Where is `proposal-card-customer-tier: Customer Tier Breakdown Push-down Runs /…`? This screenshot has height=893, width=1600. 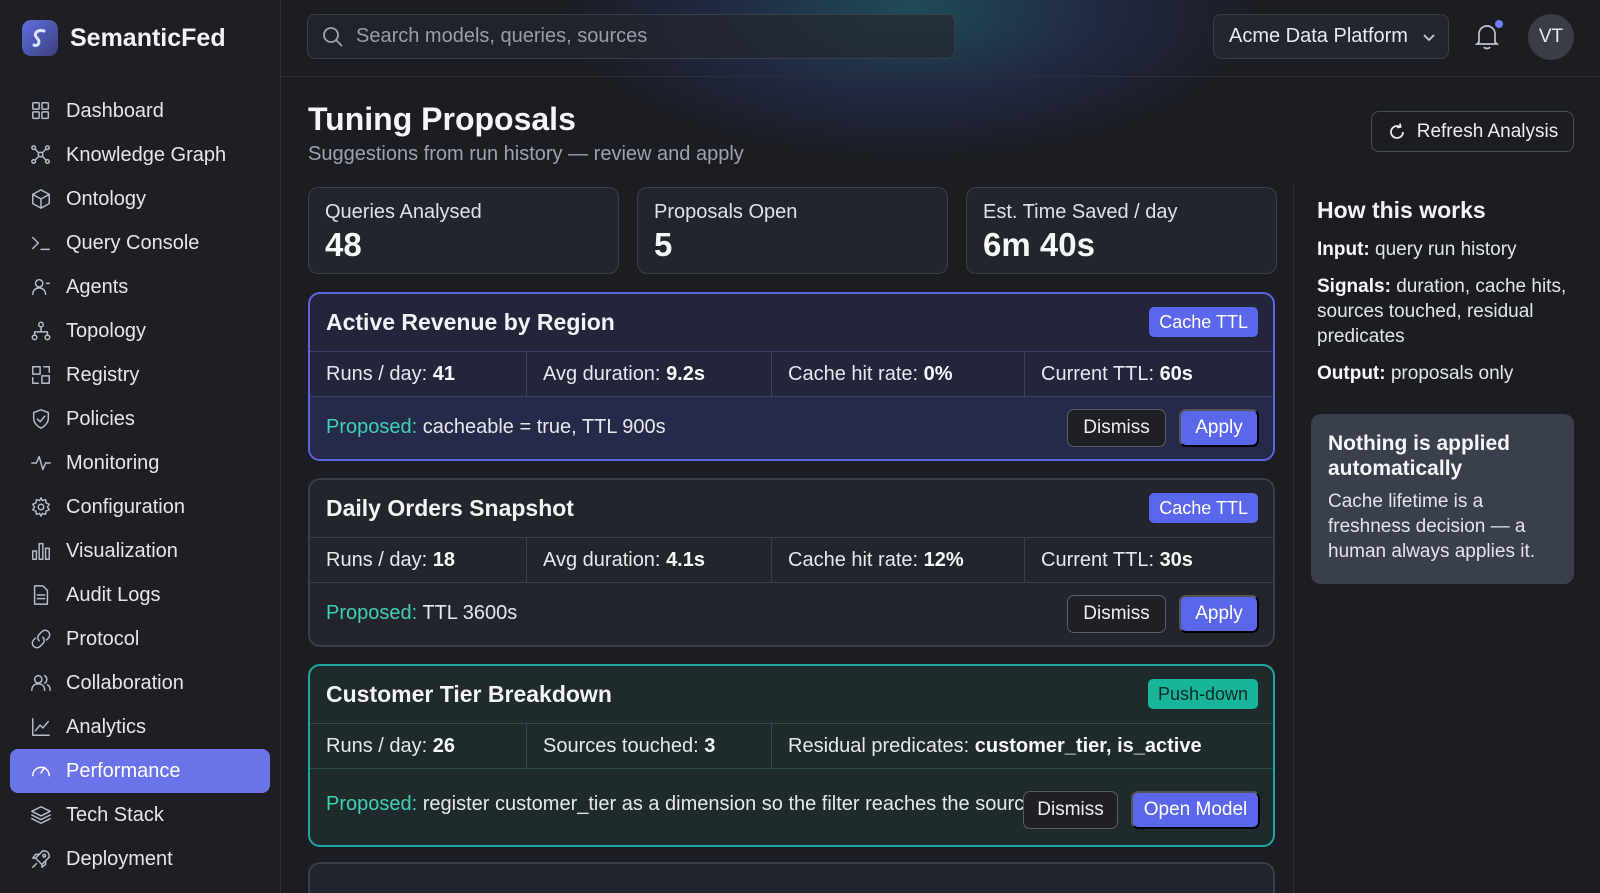
proposal-card-customer-tier: Customer Tier Breakdown Push-down Runs /… is located at coordinates (791, 755).